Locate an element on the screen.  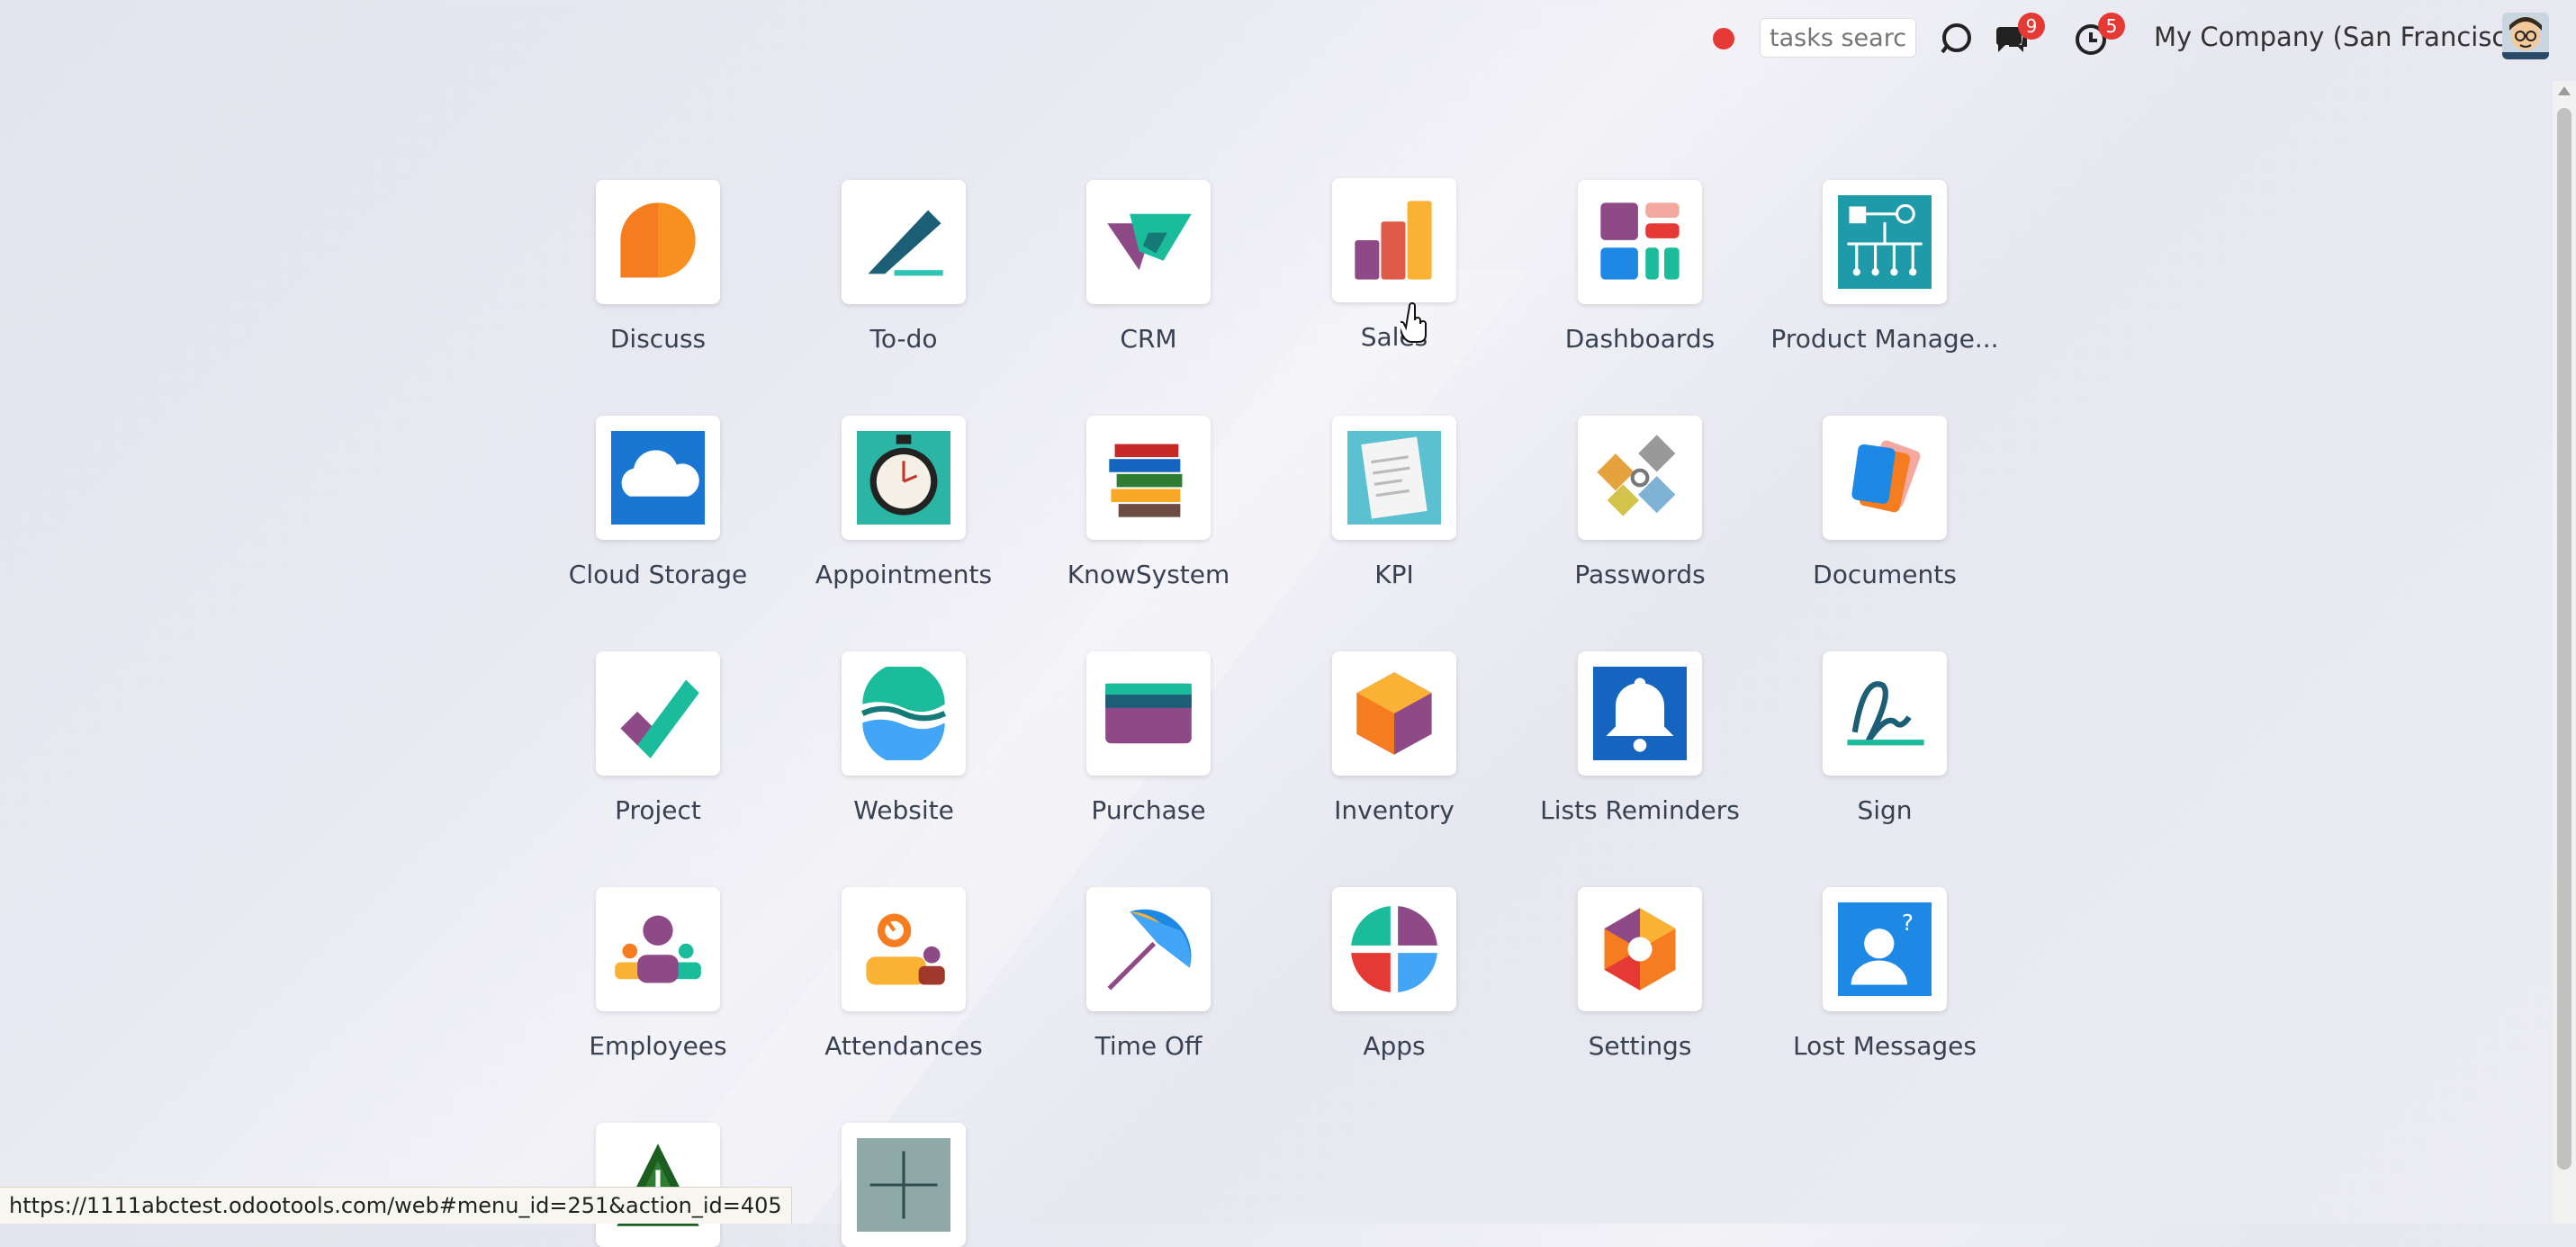
app-label: Sales is located at coordinates (1394, 337).